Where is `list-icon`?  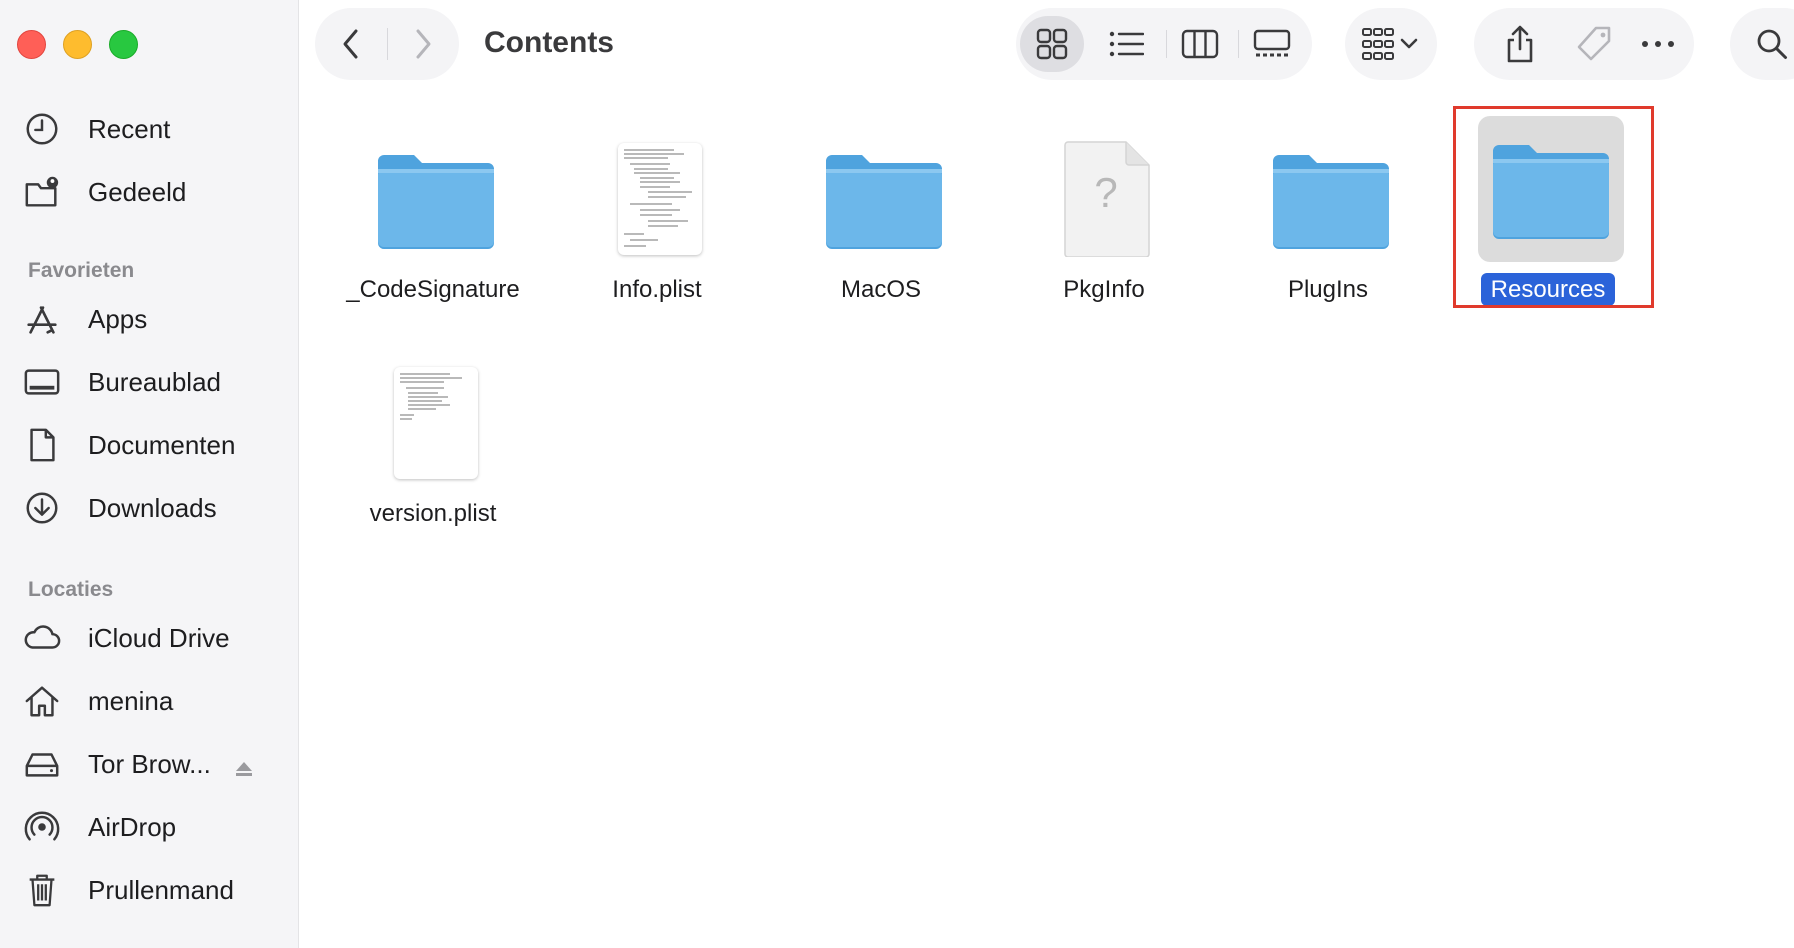
list-icon is located at coordinates (1126, 44).